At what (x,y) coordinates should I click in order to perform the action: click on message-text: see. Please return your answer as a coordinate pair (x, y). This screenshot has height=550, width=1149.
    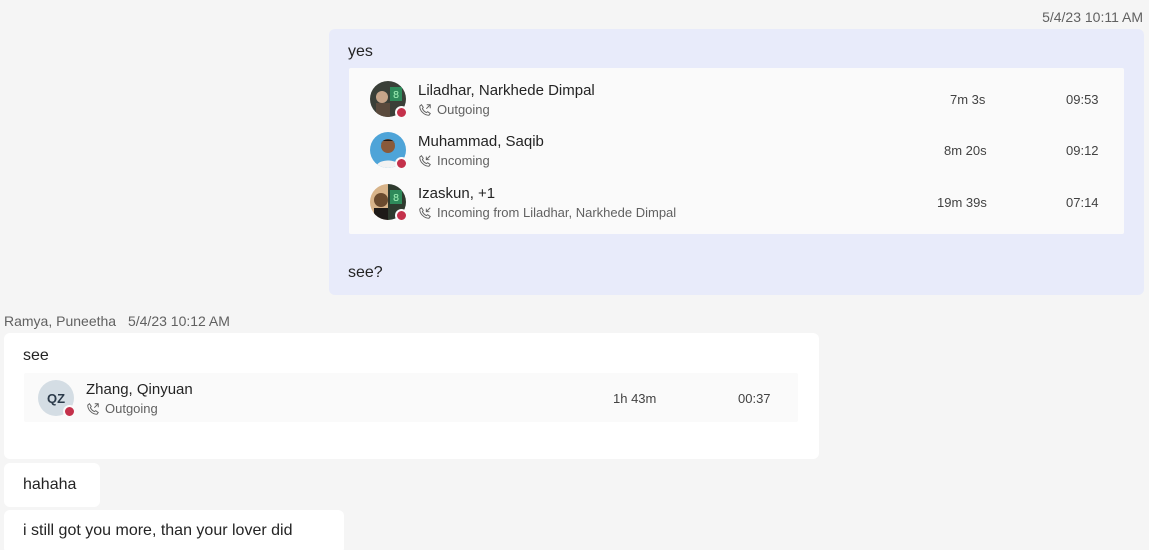
    Looking at the image, I should click on (36, 355).